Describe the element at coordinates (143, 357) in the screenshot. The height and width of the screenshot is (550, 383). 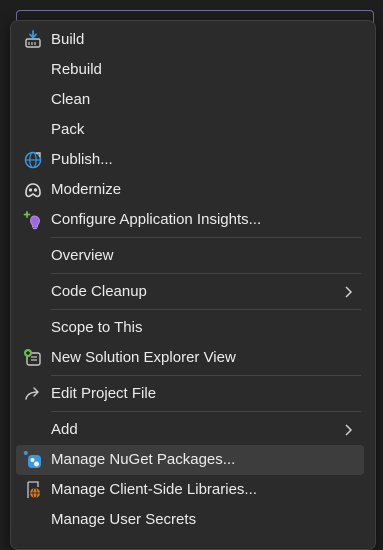
I see `menu-item-label: New Solution Explorer View` at that location.